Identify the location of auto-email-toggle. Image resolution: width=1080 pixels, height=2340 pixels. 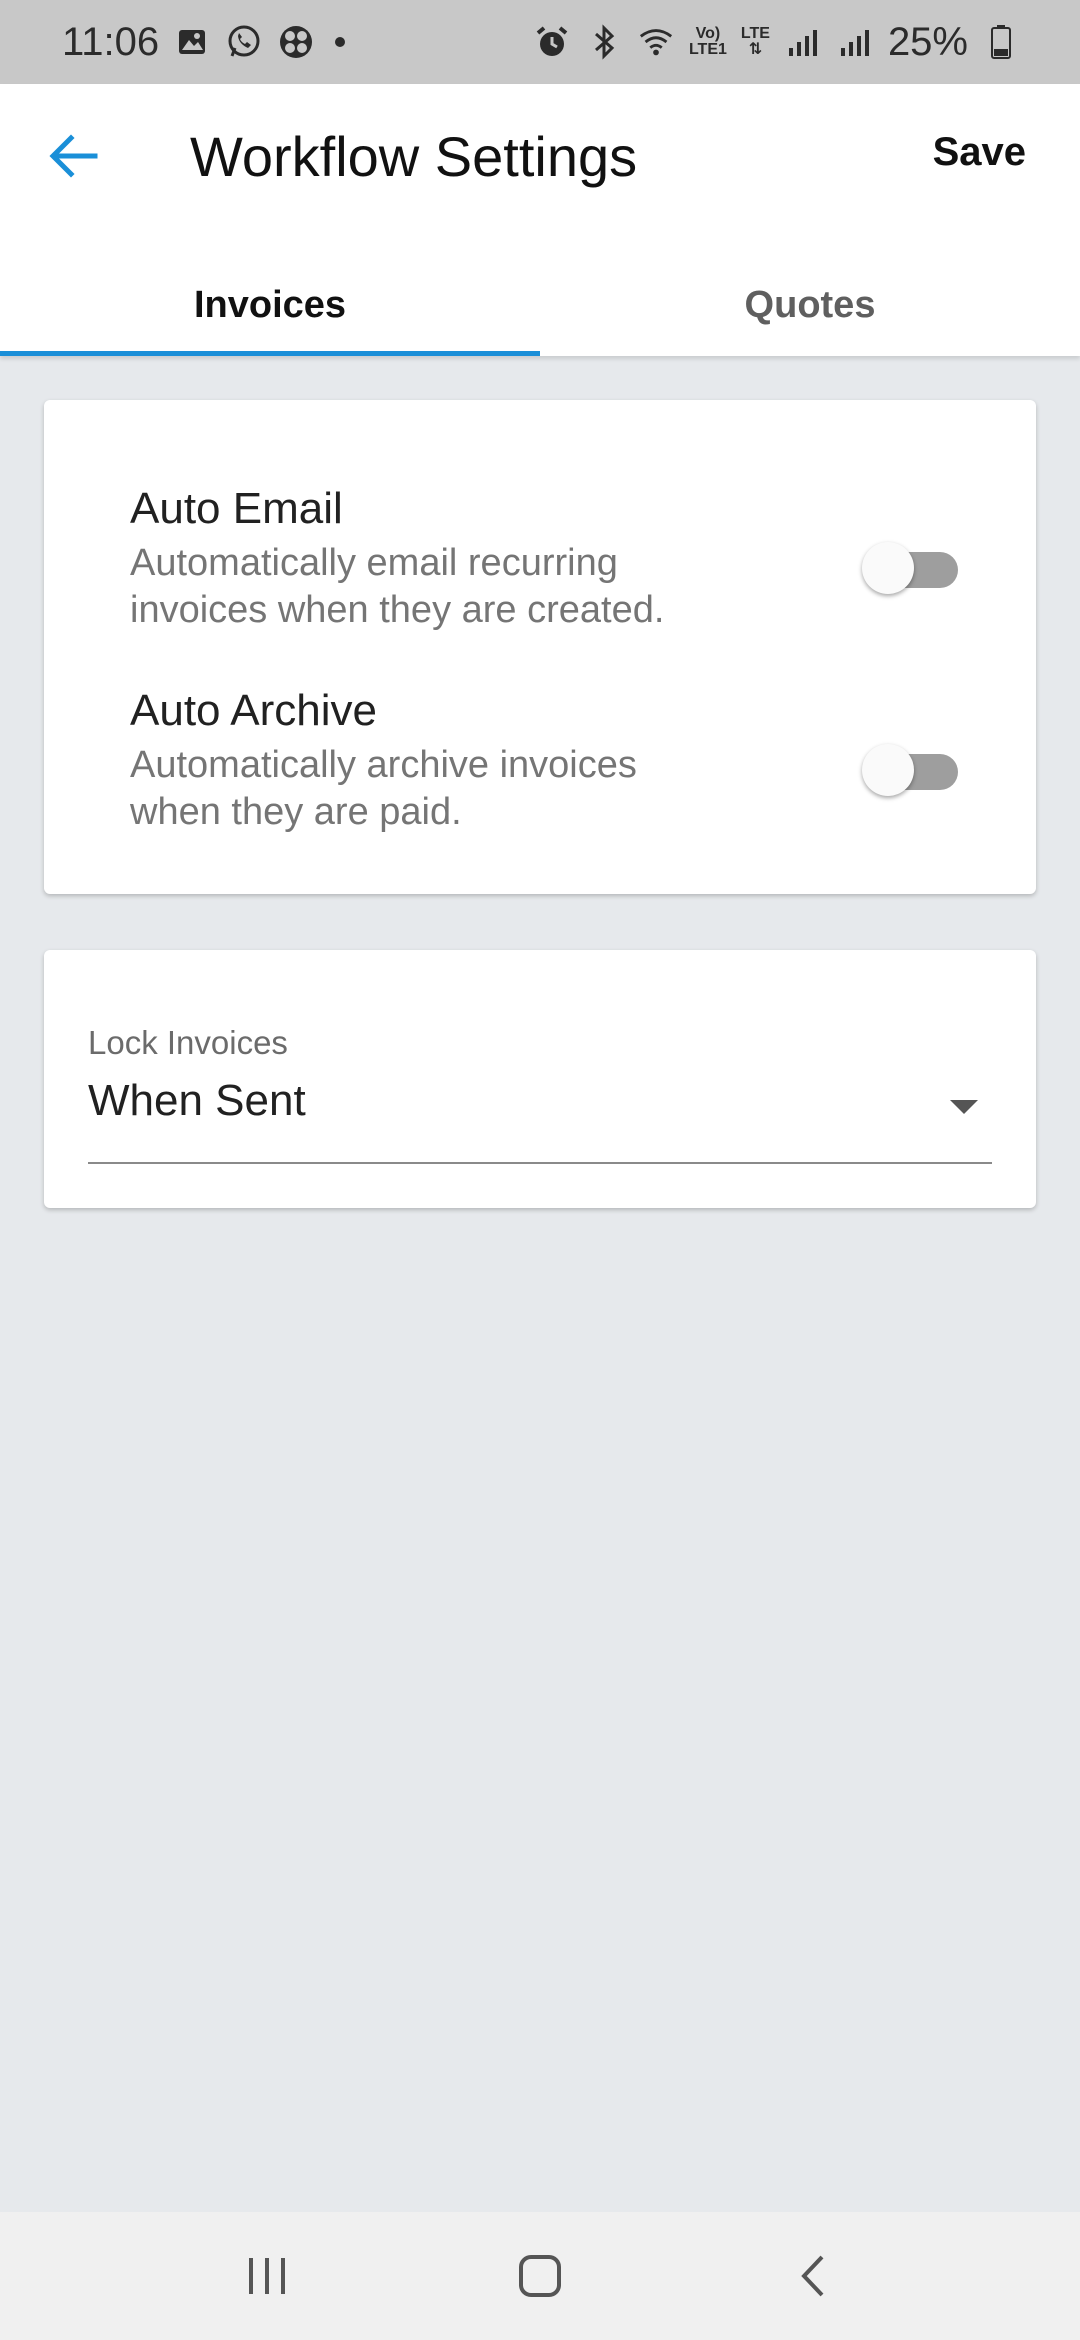
(910, 564).